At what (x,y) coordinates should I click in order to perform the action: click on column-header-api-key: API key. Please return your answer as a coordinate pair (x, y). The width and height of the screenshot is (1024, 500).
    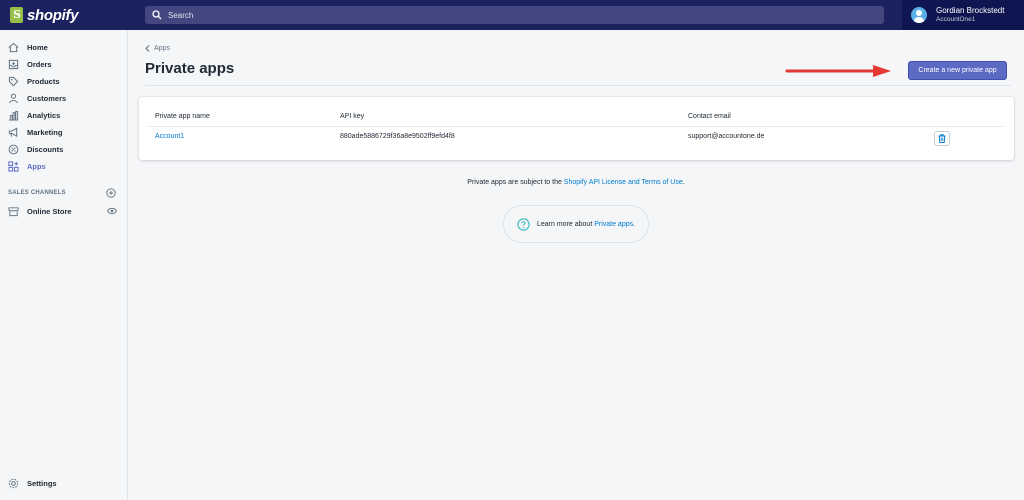
    Looking at the image, I should click on (352, 116).